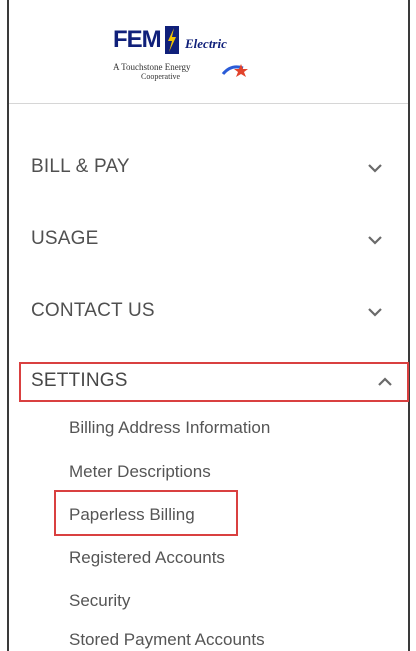 This screenshot has width=416, height=651. I want to click on lightning-bolt-icon, so click(172, 40).